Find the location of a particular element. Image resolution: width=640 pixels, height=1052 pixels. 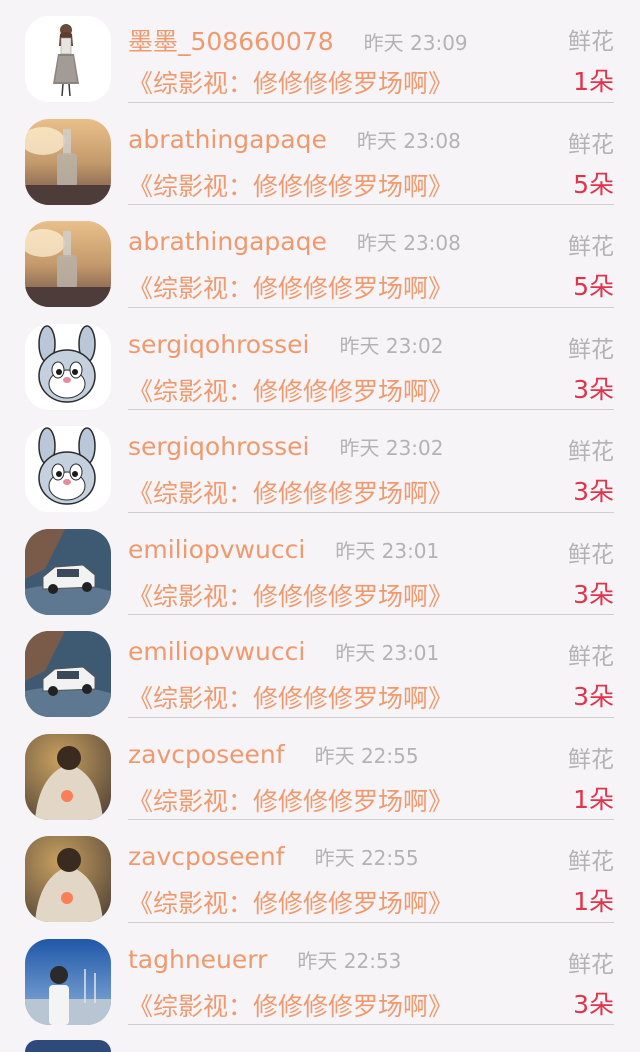

user-name: 墨墨_508660078 is located at coordinates (231, 41).